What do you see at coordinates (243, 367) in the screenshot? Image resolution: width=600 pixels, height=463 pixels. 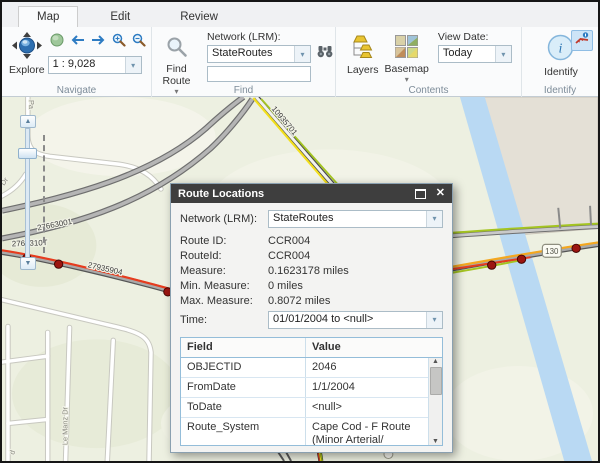 I see `cell-field: OBJECTID` at bounding box center [243, 367].